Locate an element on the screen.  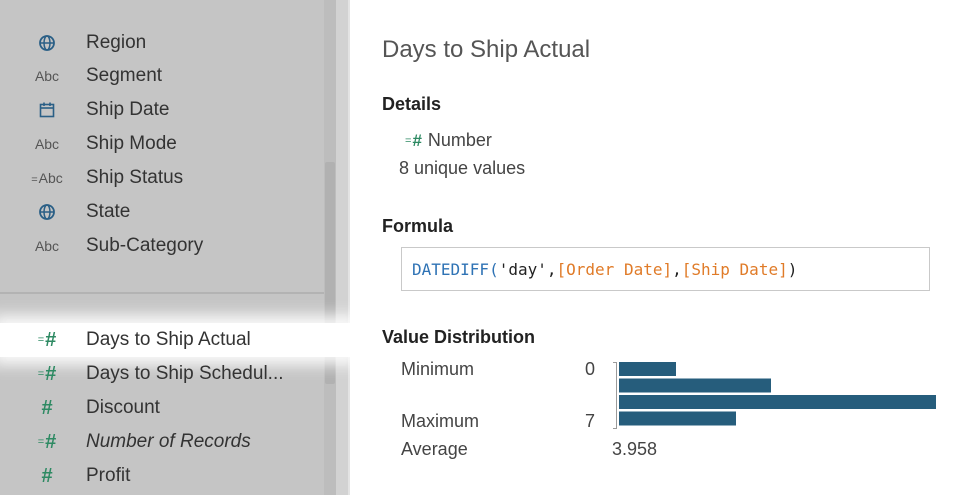
data-type: =# Number is located at coordinates (448, 140).